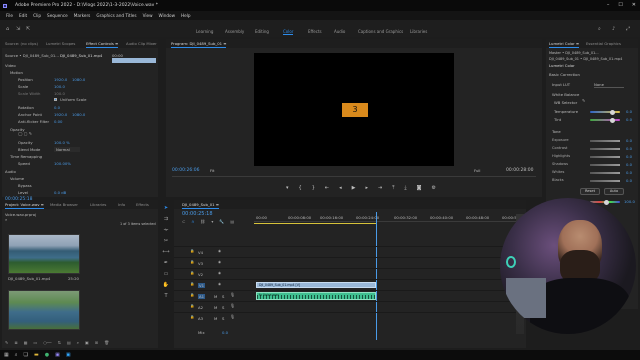 The height and width of the screenshot is (360, 640). I want to click on track-label-v3: V3, so click(200, 263).